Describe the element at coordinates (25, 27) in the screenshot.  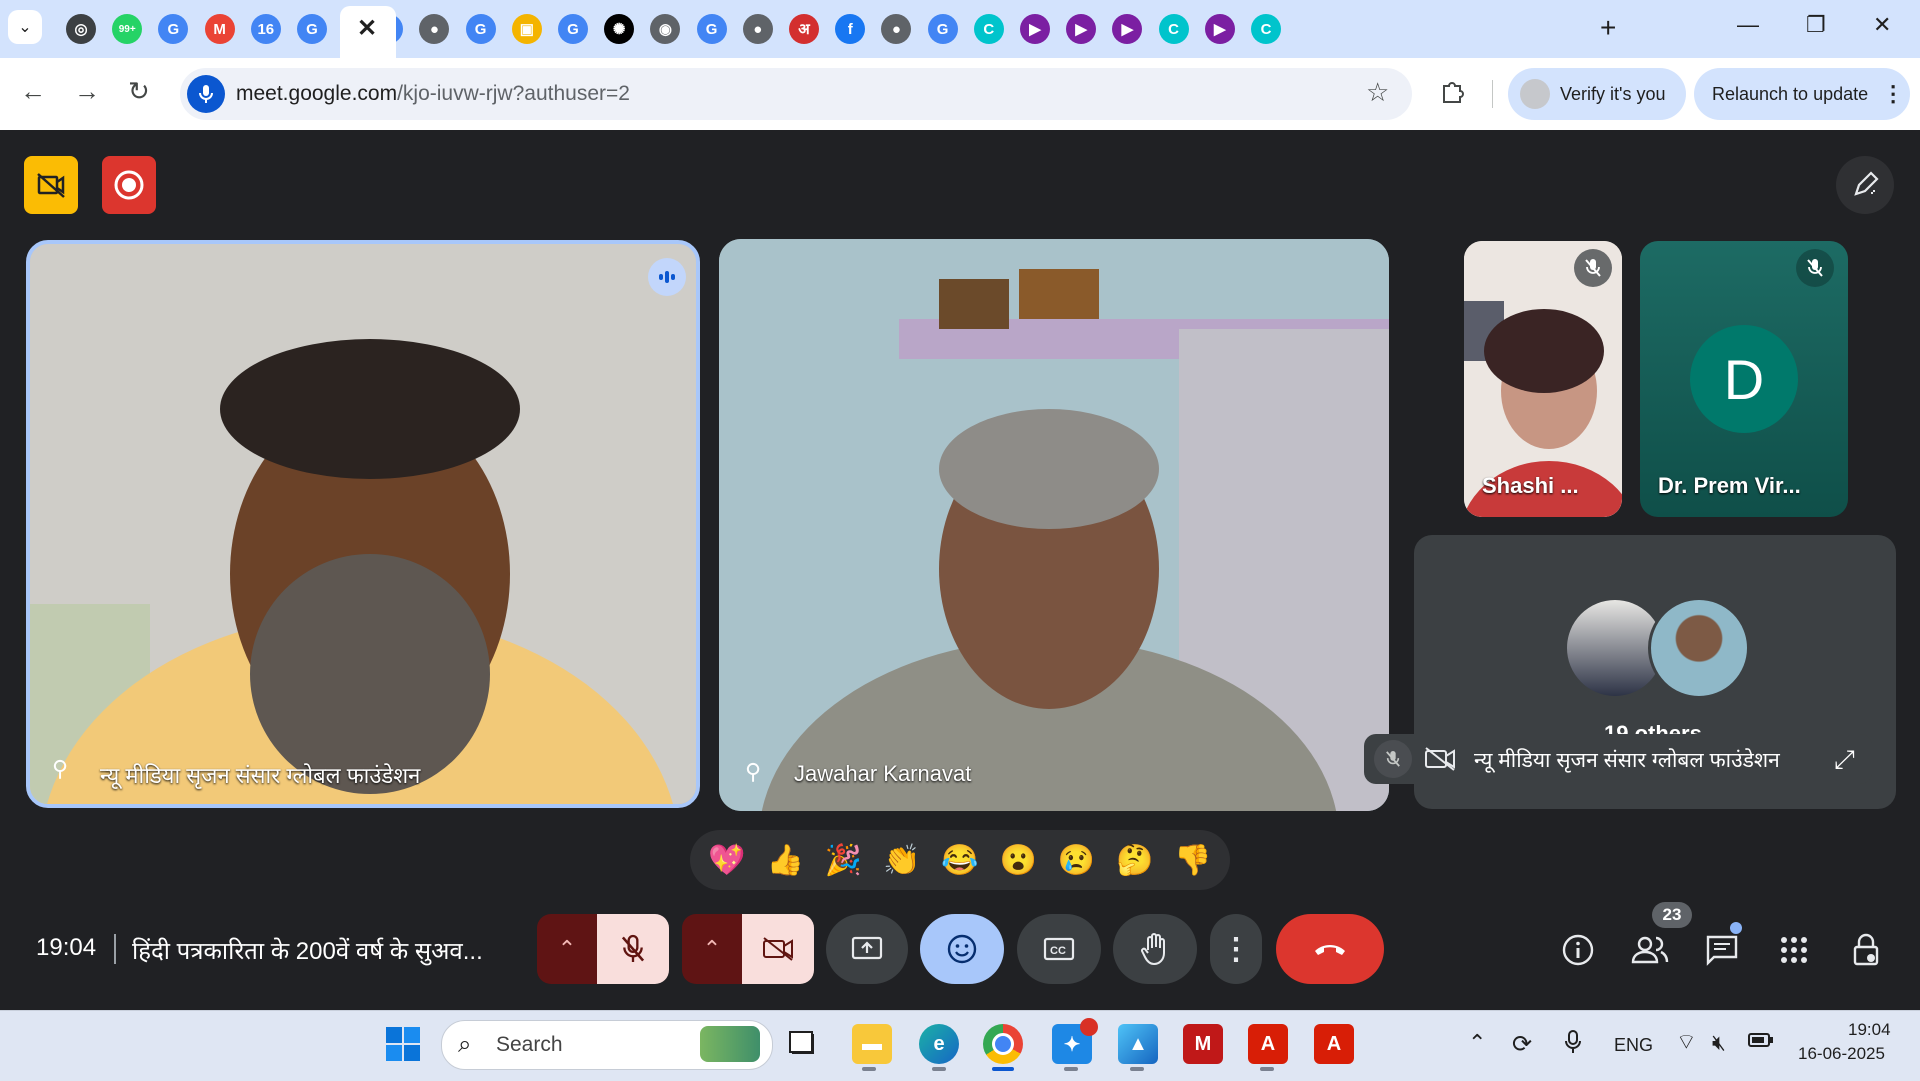
I see `tab-search-button: ⌄` at that location.